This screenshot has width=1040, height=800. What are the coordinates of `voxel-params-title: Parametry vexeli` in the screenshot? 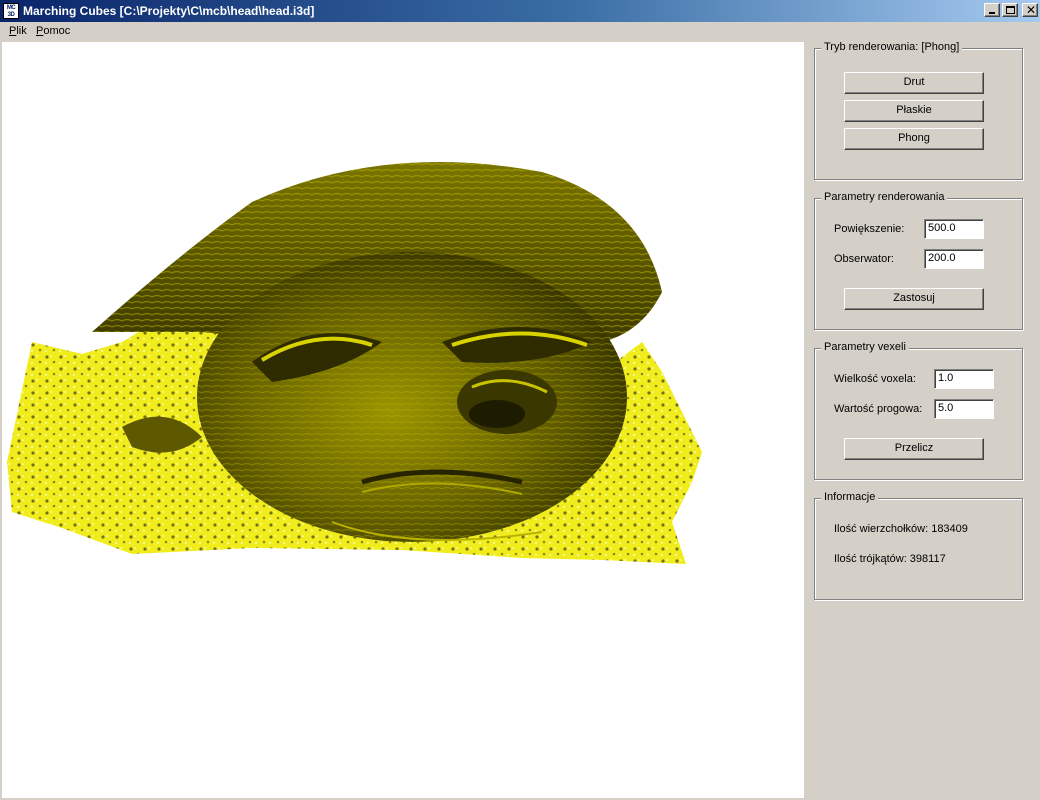 It's located at (865, 347).